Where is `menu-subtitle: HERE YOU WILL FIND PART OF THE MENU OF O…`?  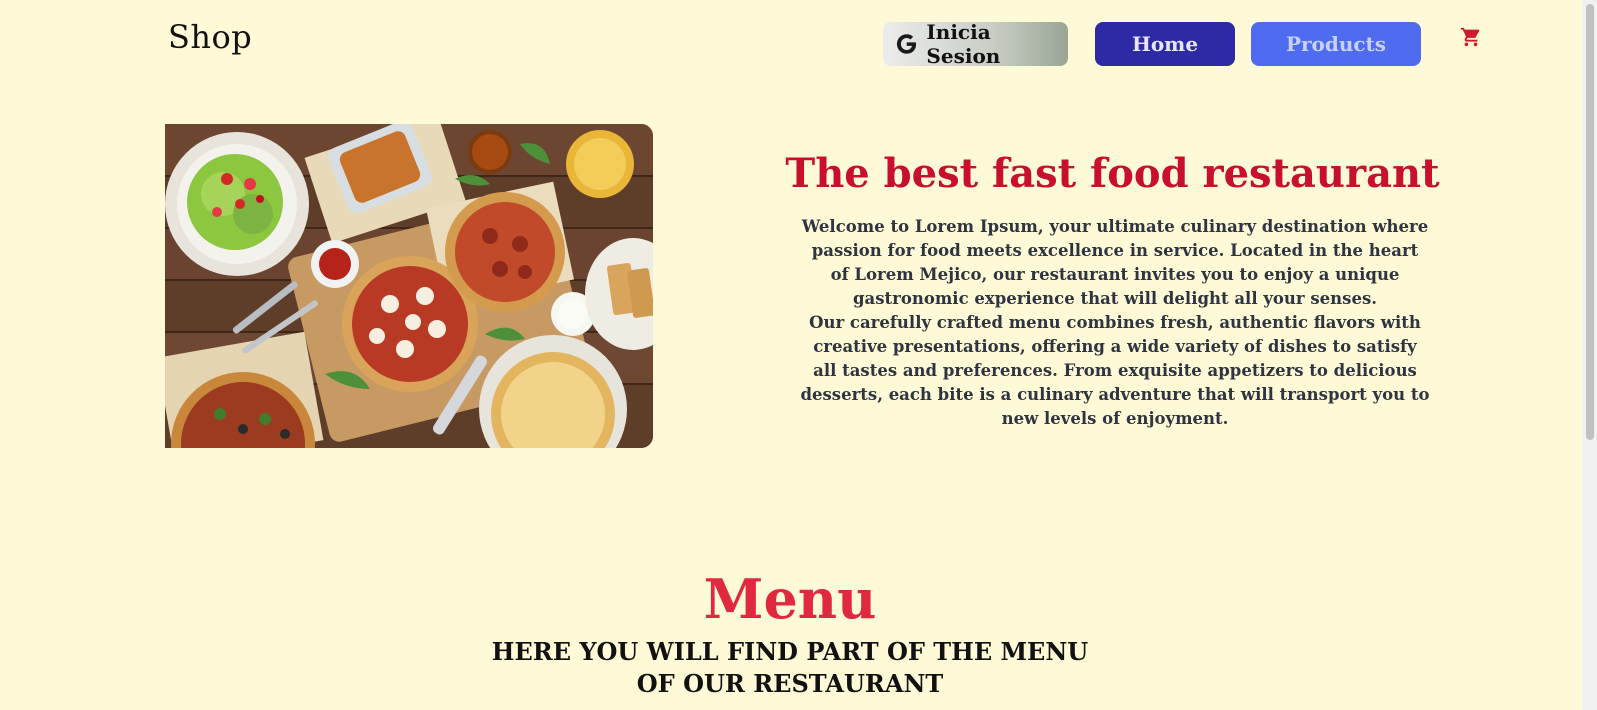
menu-subtitle: HERE YOU WILL FIND PART OF THE MENU OF O… is located at coordinates (790, 667).